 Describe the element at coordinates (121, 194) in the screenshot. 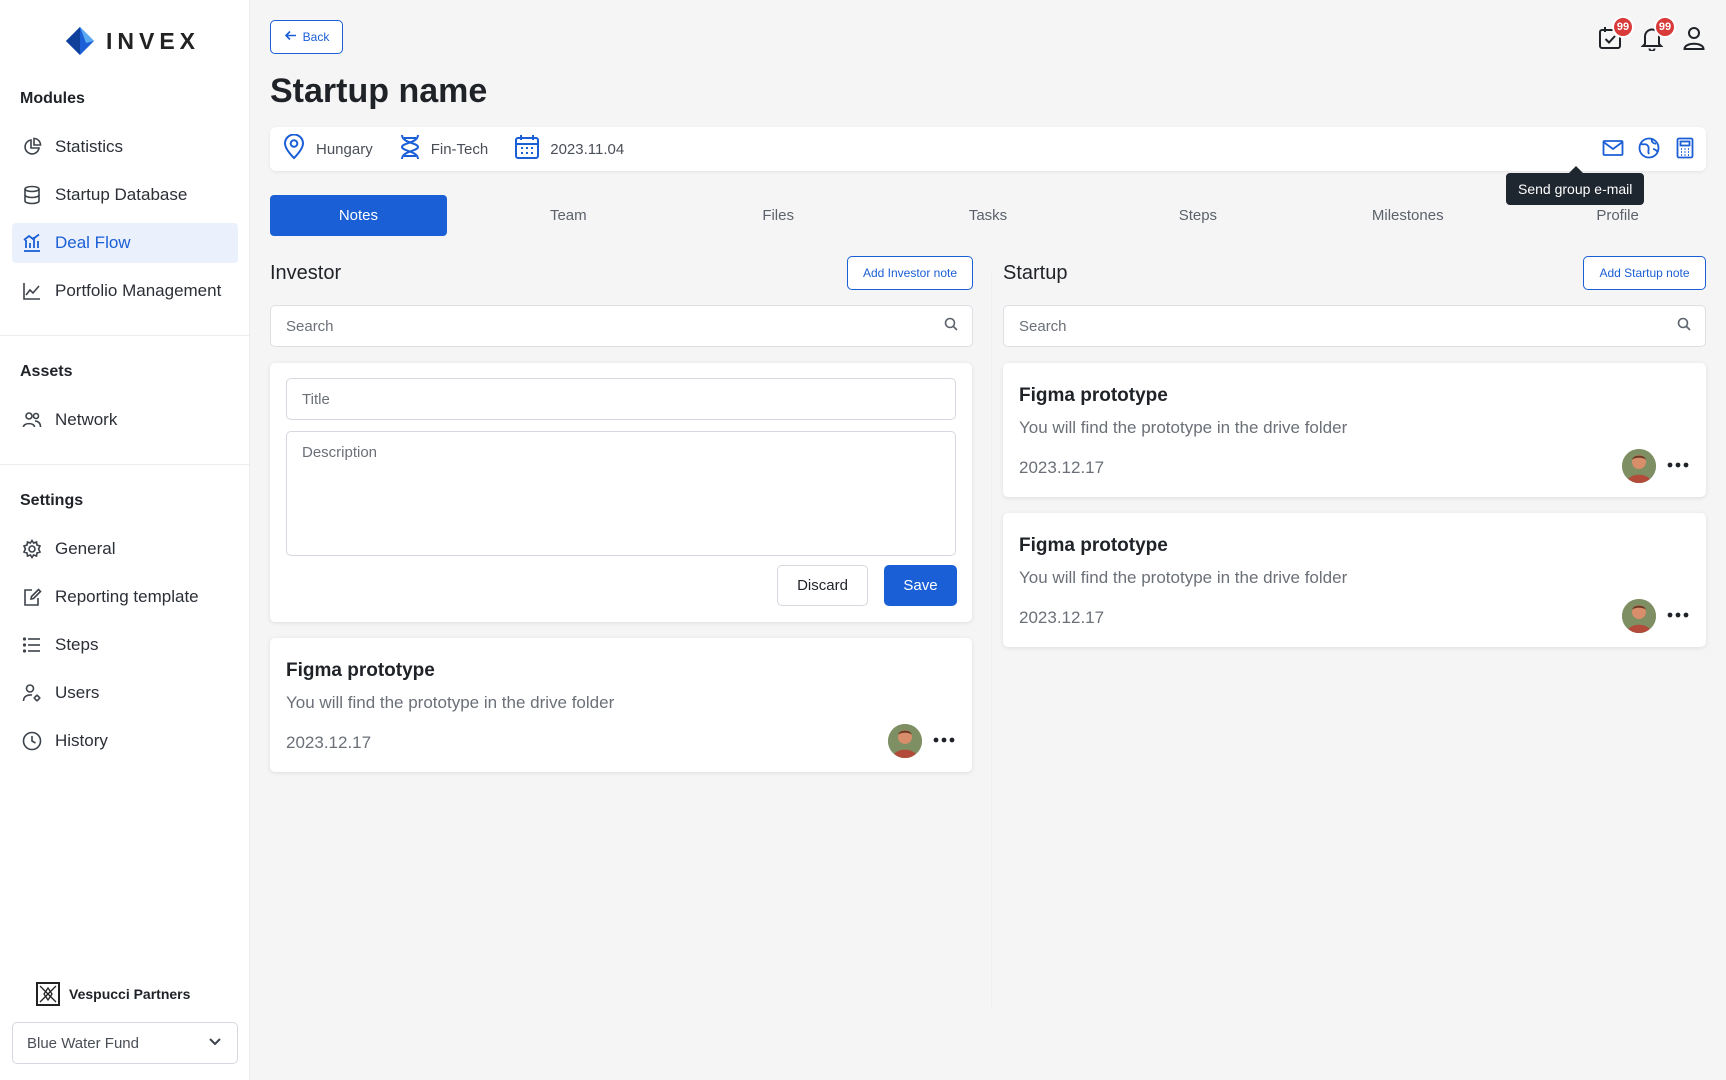

I see `sidebar-item-label: Startup Database` at that location.